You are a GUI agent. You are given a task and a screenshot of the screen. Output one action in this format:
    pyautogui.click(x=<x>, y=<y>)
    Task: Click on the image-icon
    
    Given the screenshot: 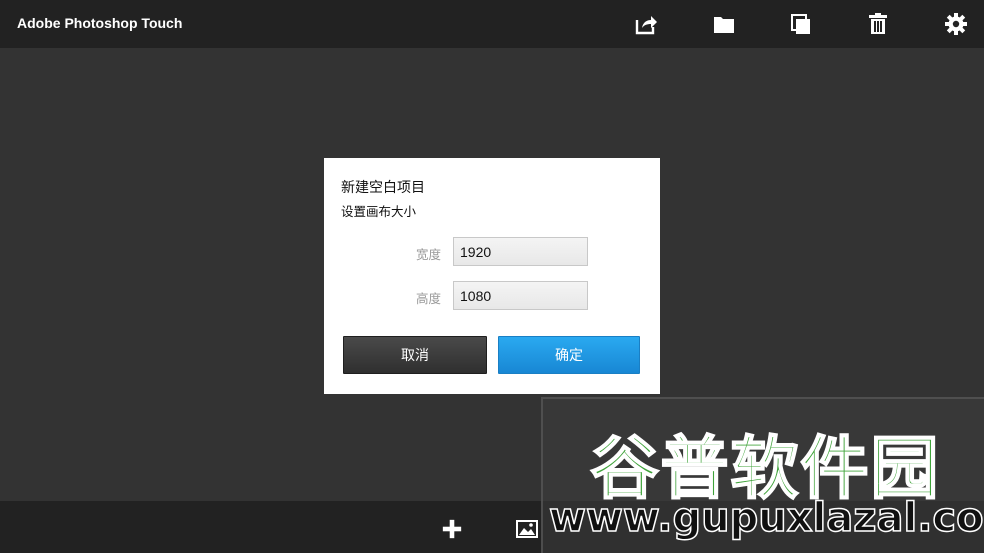 What is the action you would take?
    pyautogui.click(x=527, y=529)
    